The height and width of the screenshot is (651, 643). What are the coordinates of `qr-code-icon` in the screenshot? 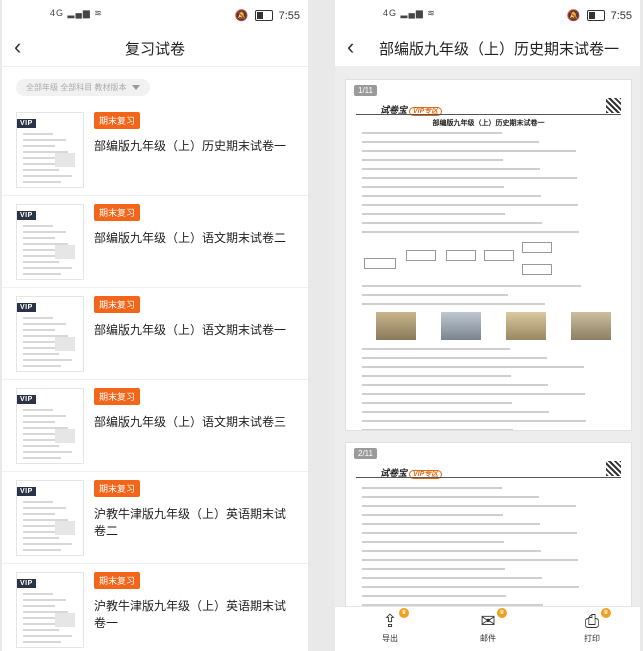 It's located at (613, 105).